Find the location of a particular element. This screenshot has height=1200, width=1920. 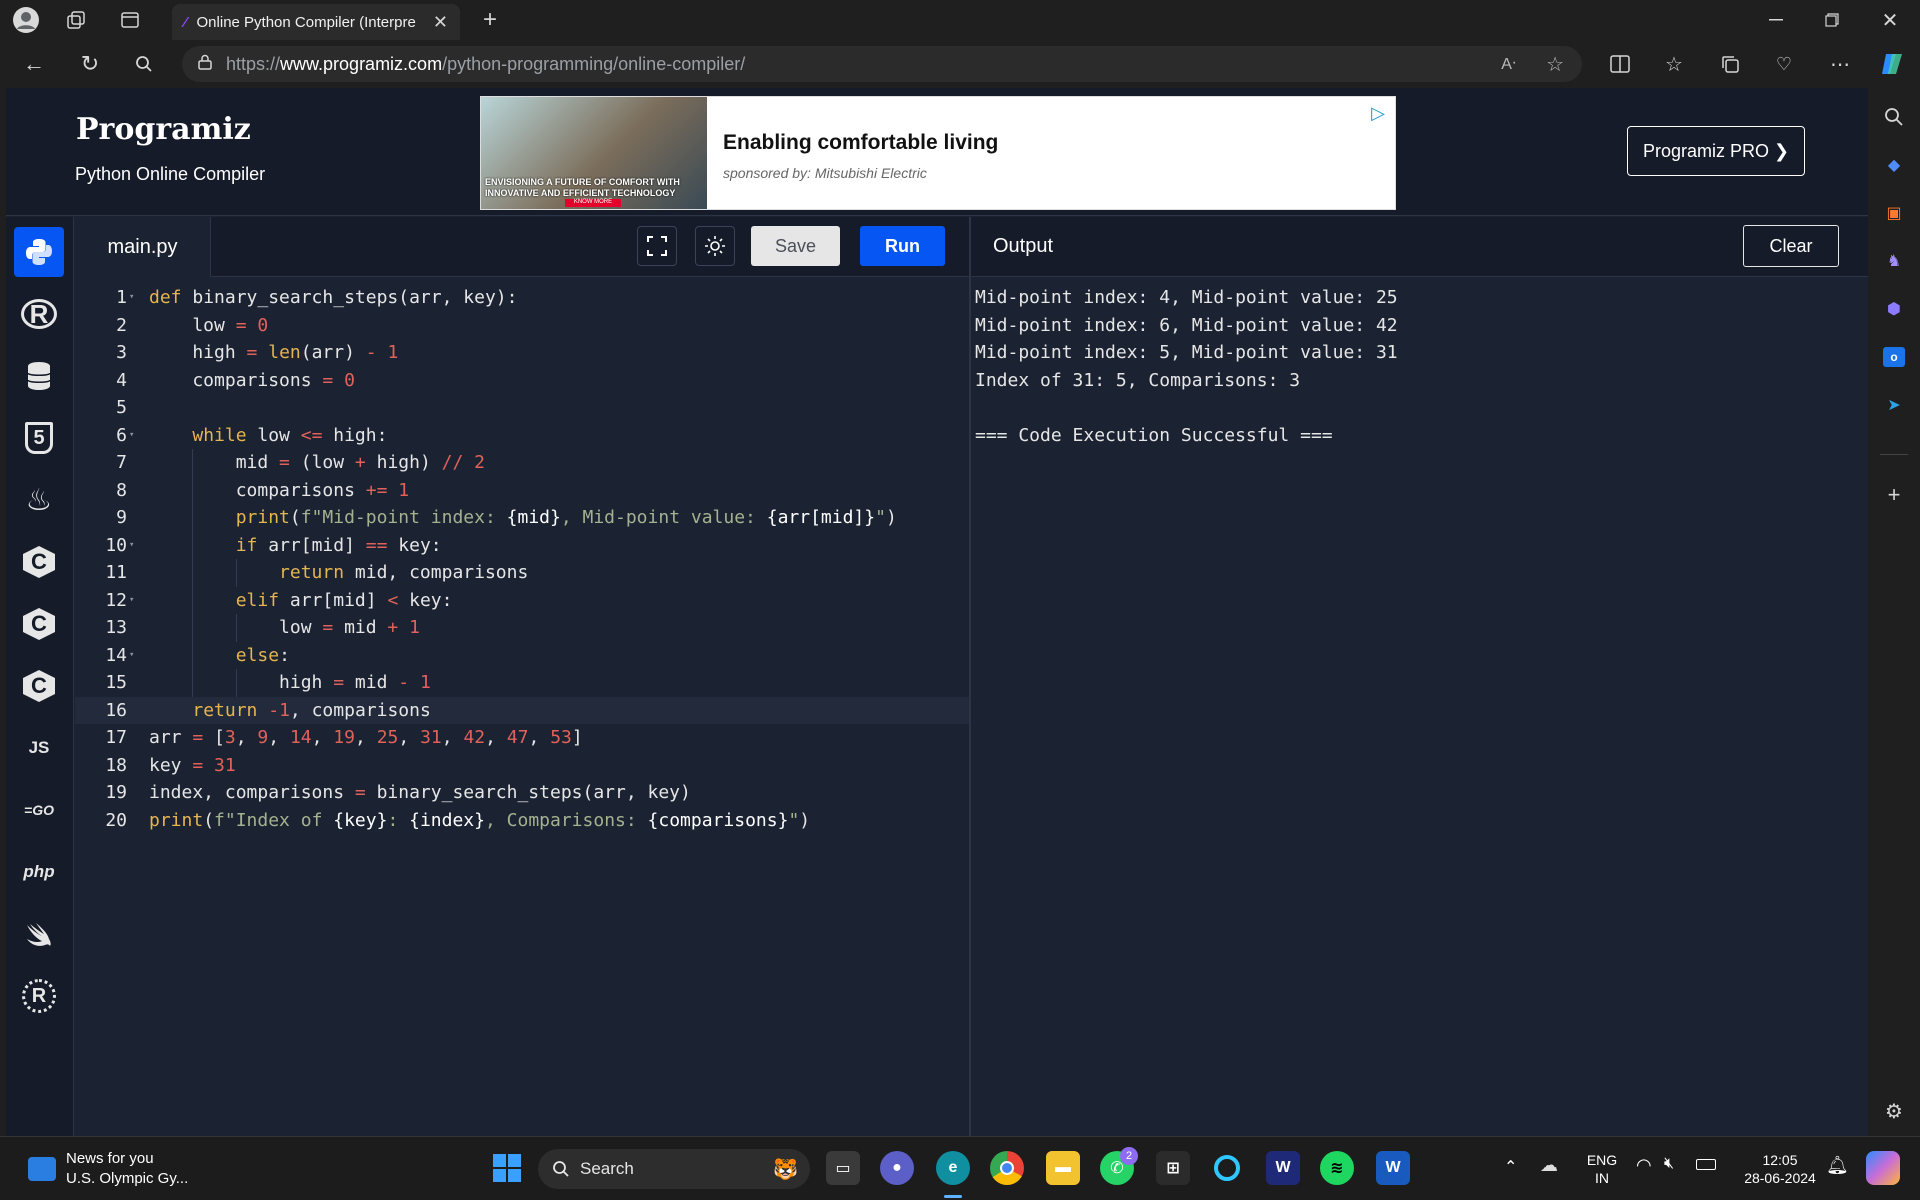

new-tab-icon: + is located at coordinates (490, 20).